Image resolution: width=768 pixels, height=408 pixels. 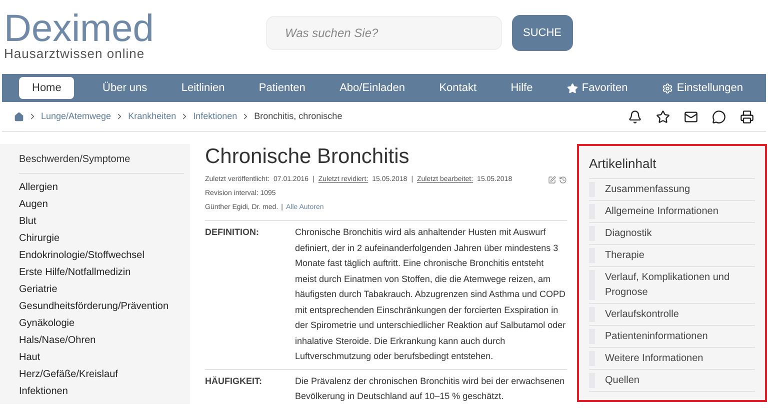 What do you see at coordinates (232, 232) in the screenshot?
I see `section-label: DEFINITION:` at bounding box center [232, 232].